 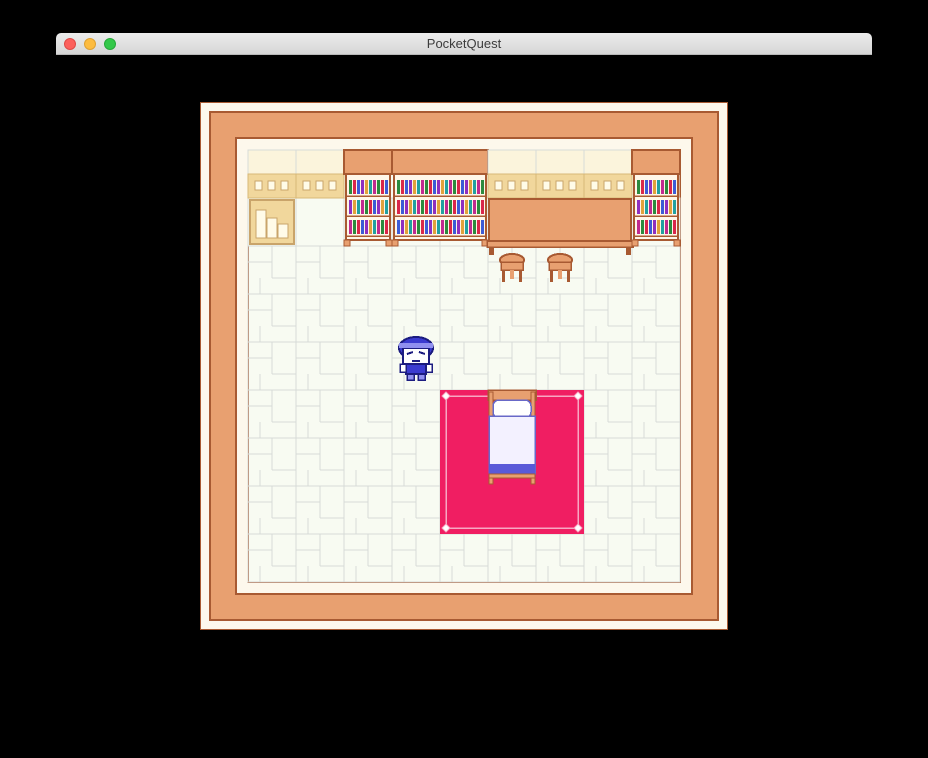 What do you see at coordinates (440, 198) in the screenshot?
I see `bookshelf-wide` at bounding box center [440, 198].